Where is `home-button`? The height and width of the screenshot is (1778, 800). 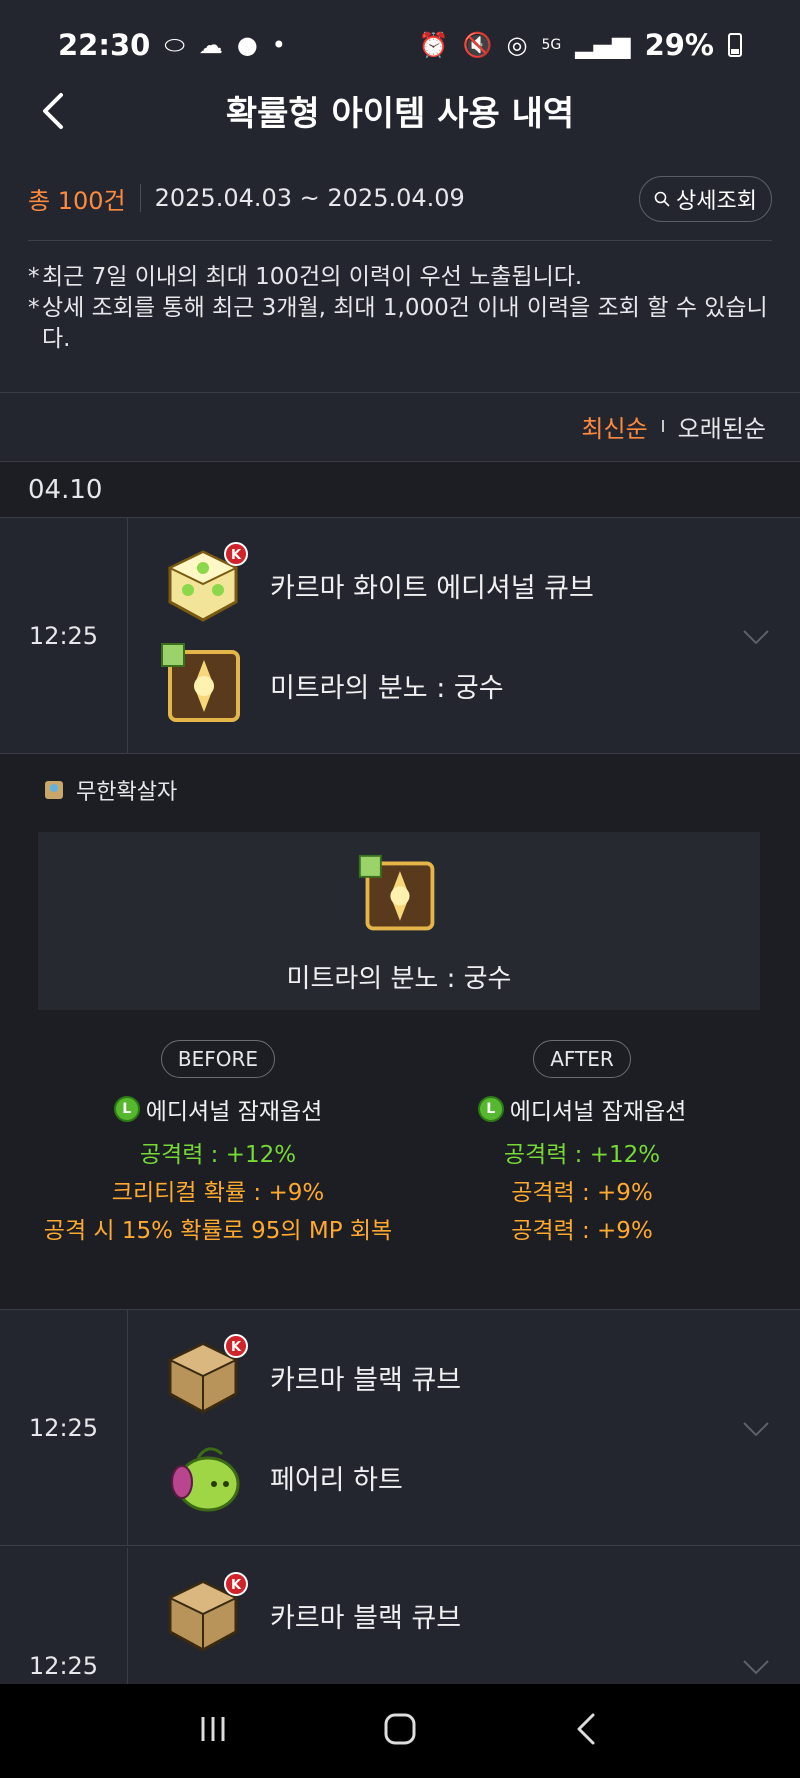 home-button is located at coordinates (400, 1731).